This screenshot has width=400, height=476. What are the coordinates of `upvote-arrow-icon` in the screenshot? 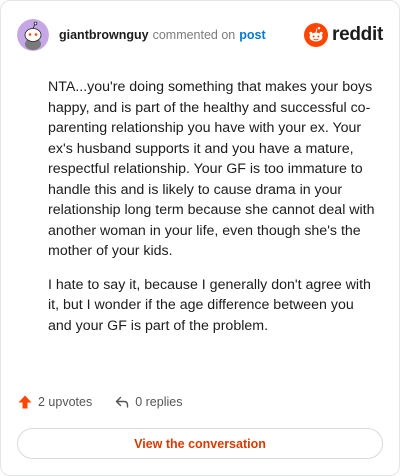 It's located at (25, 402).